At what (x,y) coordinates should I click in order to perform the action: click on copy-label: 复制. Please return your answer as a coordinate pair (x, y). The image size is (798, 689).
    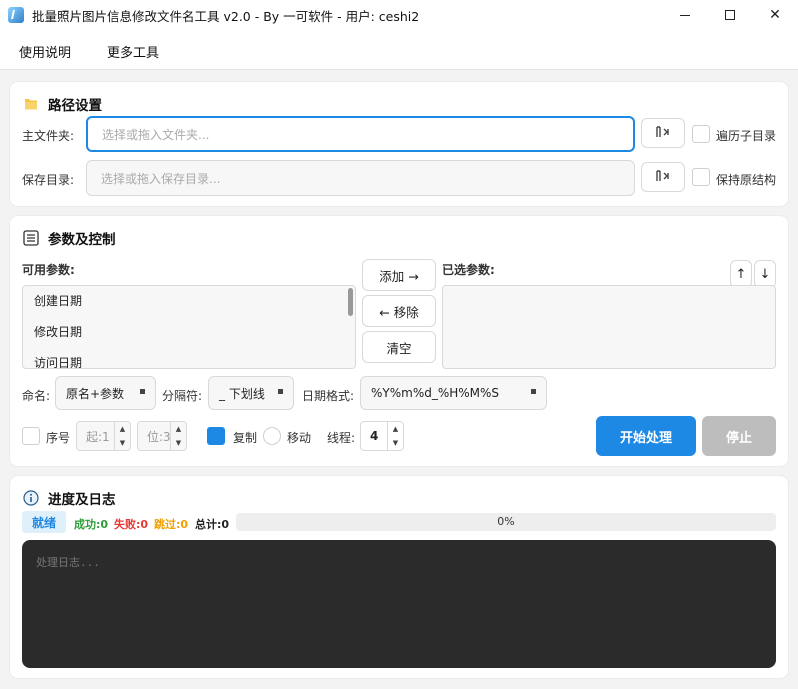
    Looking at the image, I should click on (245, 438).